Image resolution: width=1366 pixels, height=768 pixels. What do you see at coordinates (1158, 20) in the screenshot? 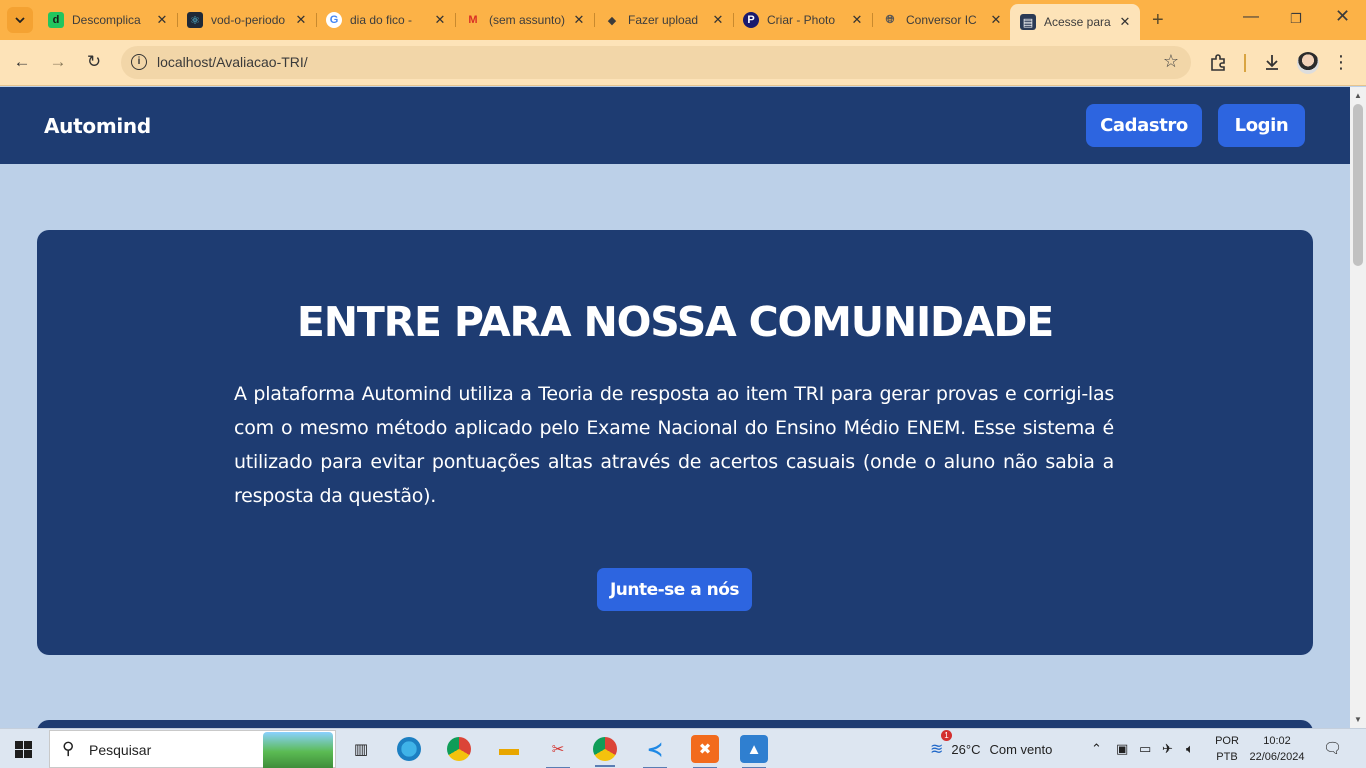
I see `new-tab-button: +` at bounding box center [1158, 20].